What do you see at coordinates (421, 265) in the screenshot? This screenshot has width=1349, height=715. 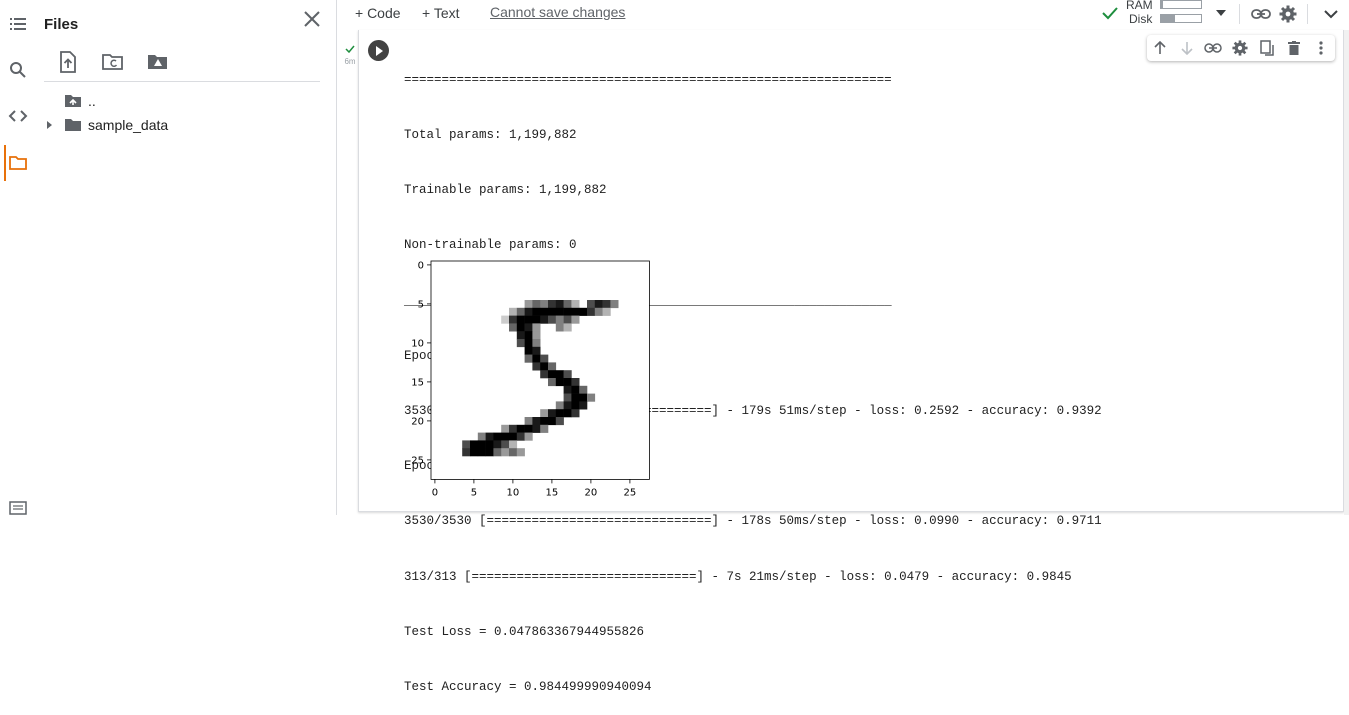 I see `y-tick-label: 0` at bounding box center [421, 265].